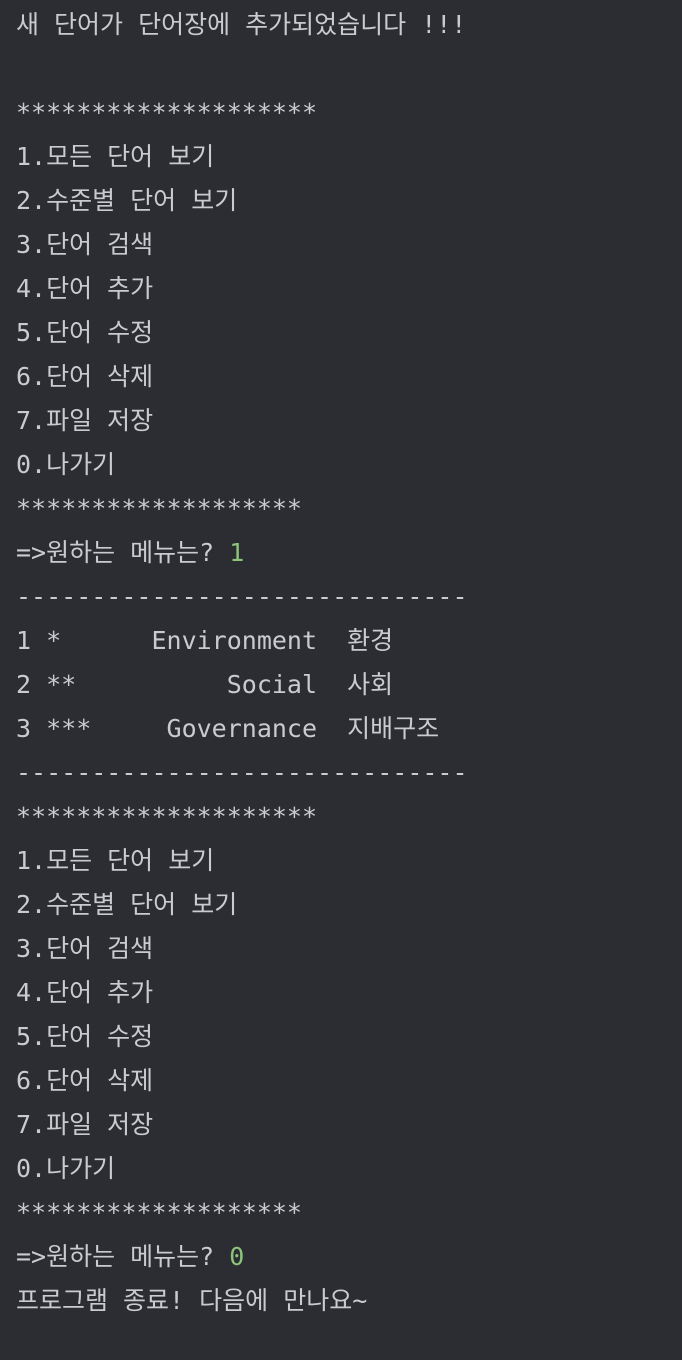  What do you see at coordinates (205, 684) in the screenshot?
I see `console-text: 2 ** Social 사회` at bounding box center [205, 684].